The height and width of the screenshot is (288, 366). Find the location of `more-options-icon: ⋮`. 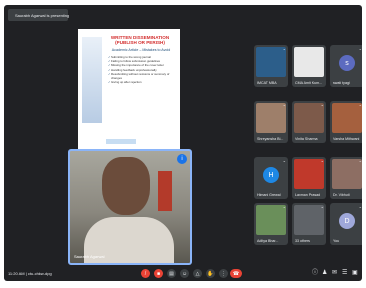

more-options-icon: ⋮ is located at coordinates (223, 273).